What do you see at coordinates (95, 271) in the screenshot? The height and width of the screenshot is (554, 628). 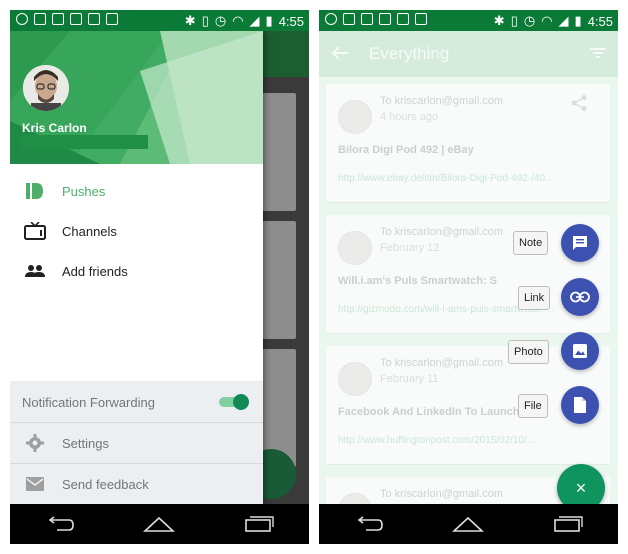 I see `drawer-item-label: Add friends` at bounding box center [95, 271].